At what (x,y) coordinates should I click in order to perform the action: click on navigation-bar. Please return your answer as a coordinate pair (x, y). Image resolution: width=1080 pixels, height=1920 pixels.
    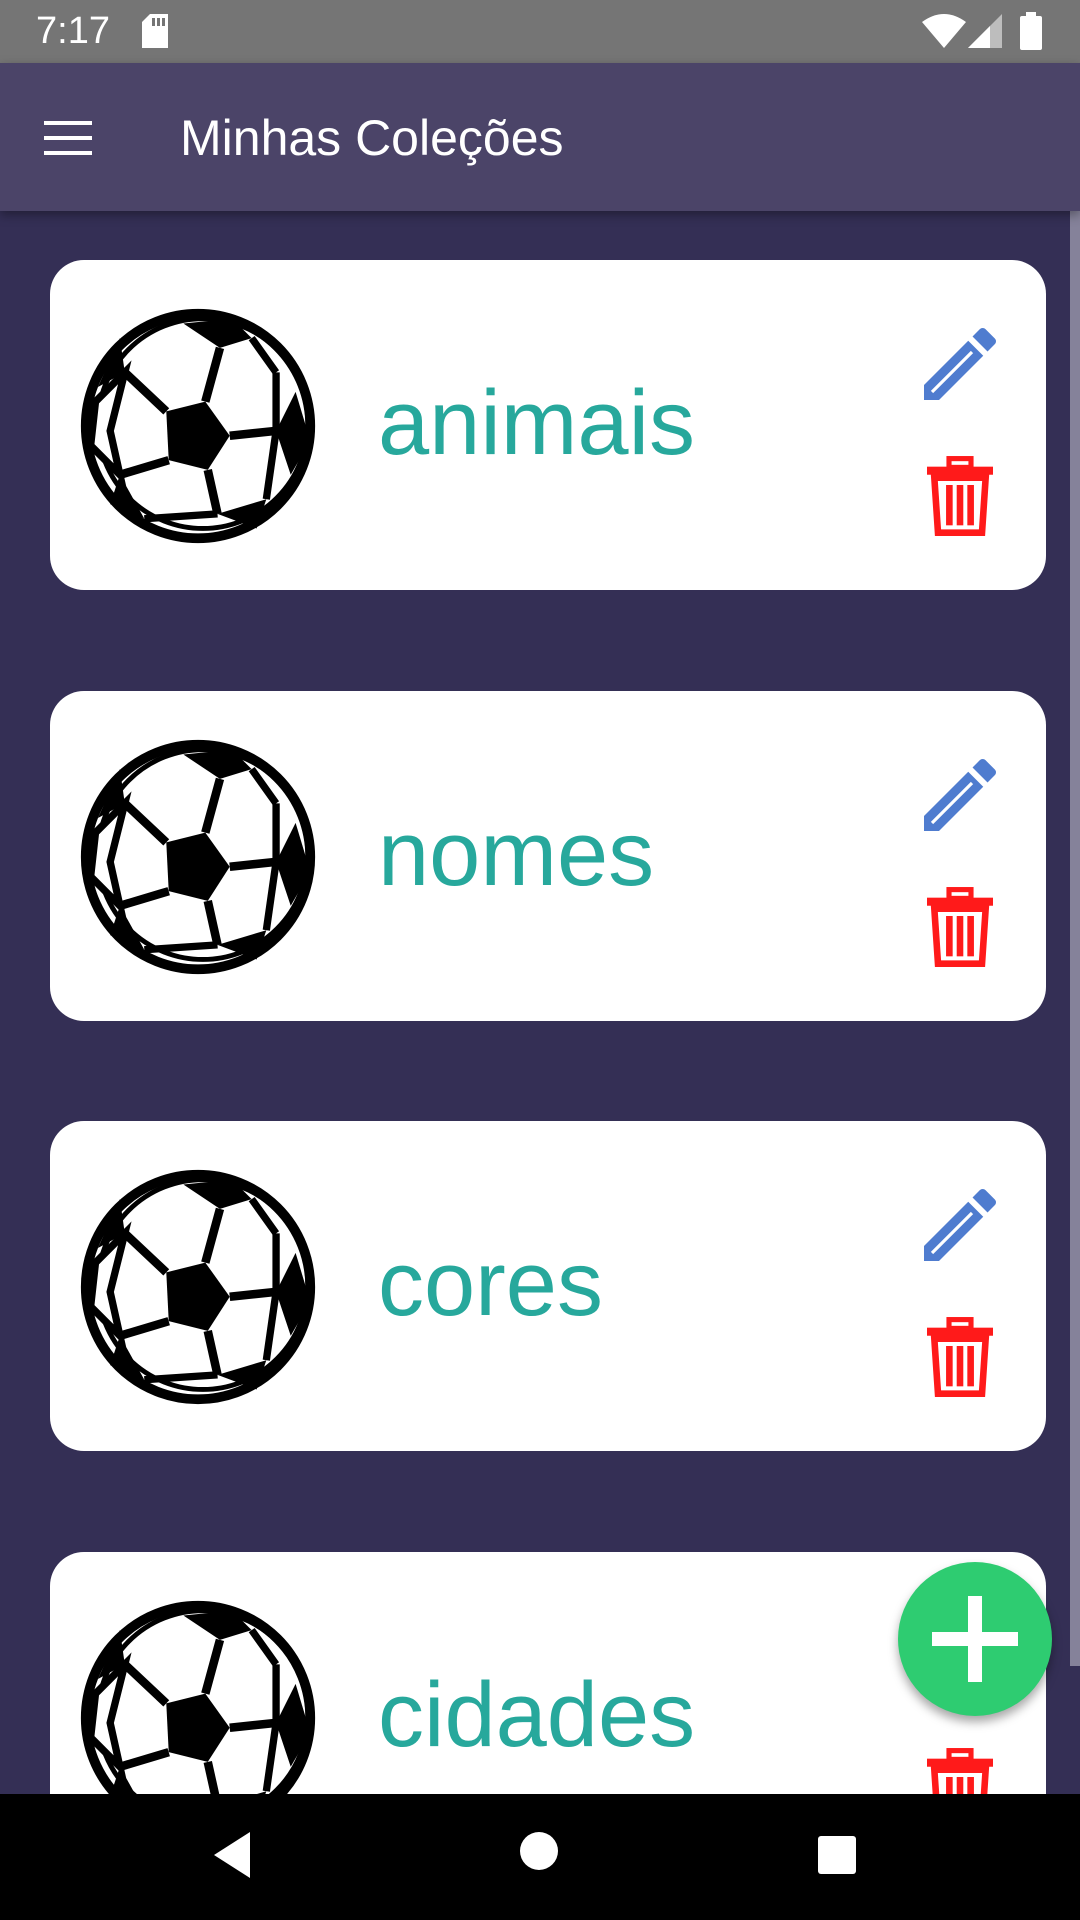
    Looking at the image, I should click on (540, 1857).